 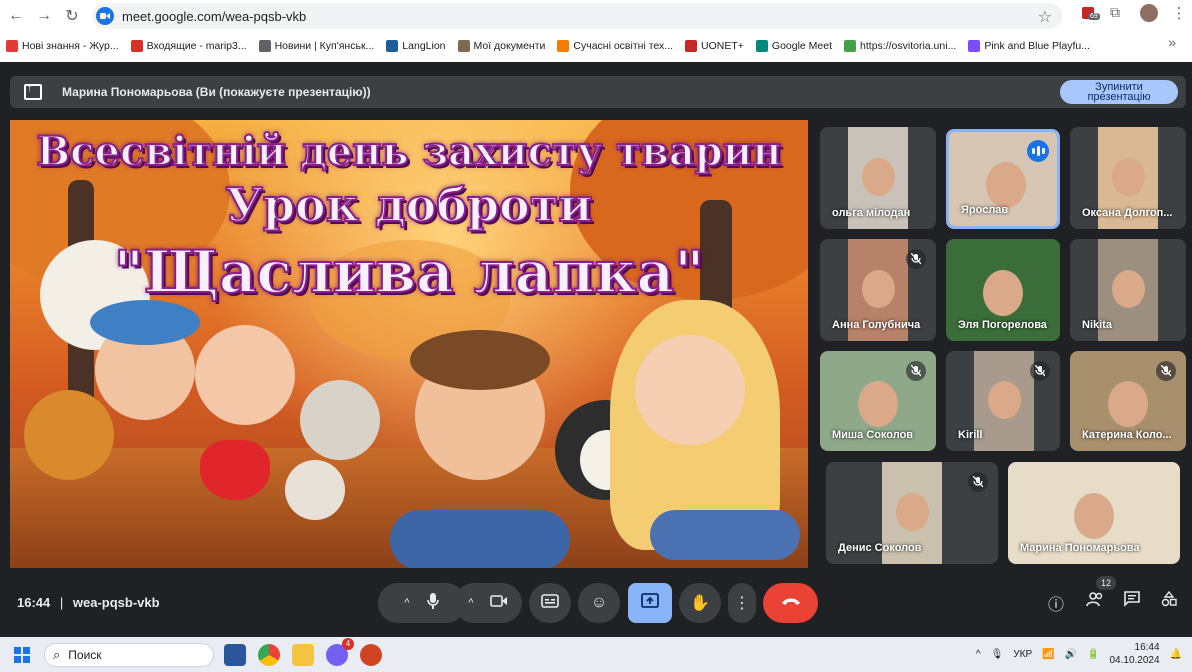 I want to click on meeting-details-icon: ⓘ, so click(x=1056, y=603).